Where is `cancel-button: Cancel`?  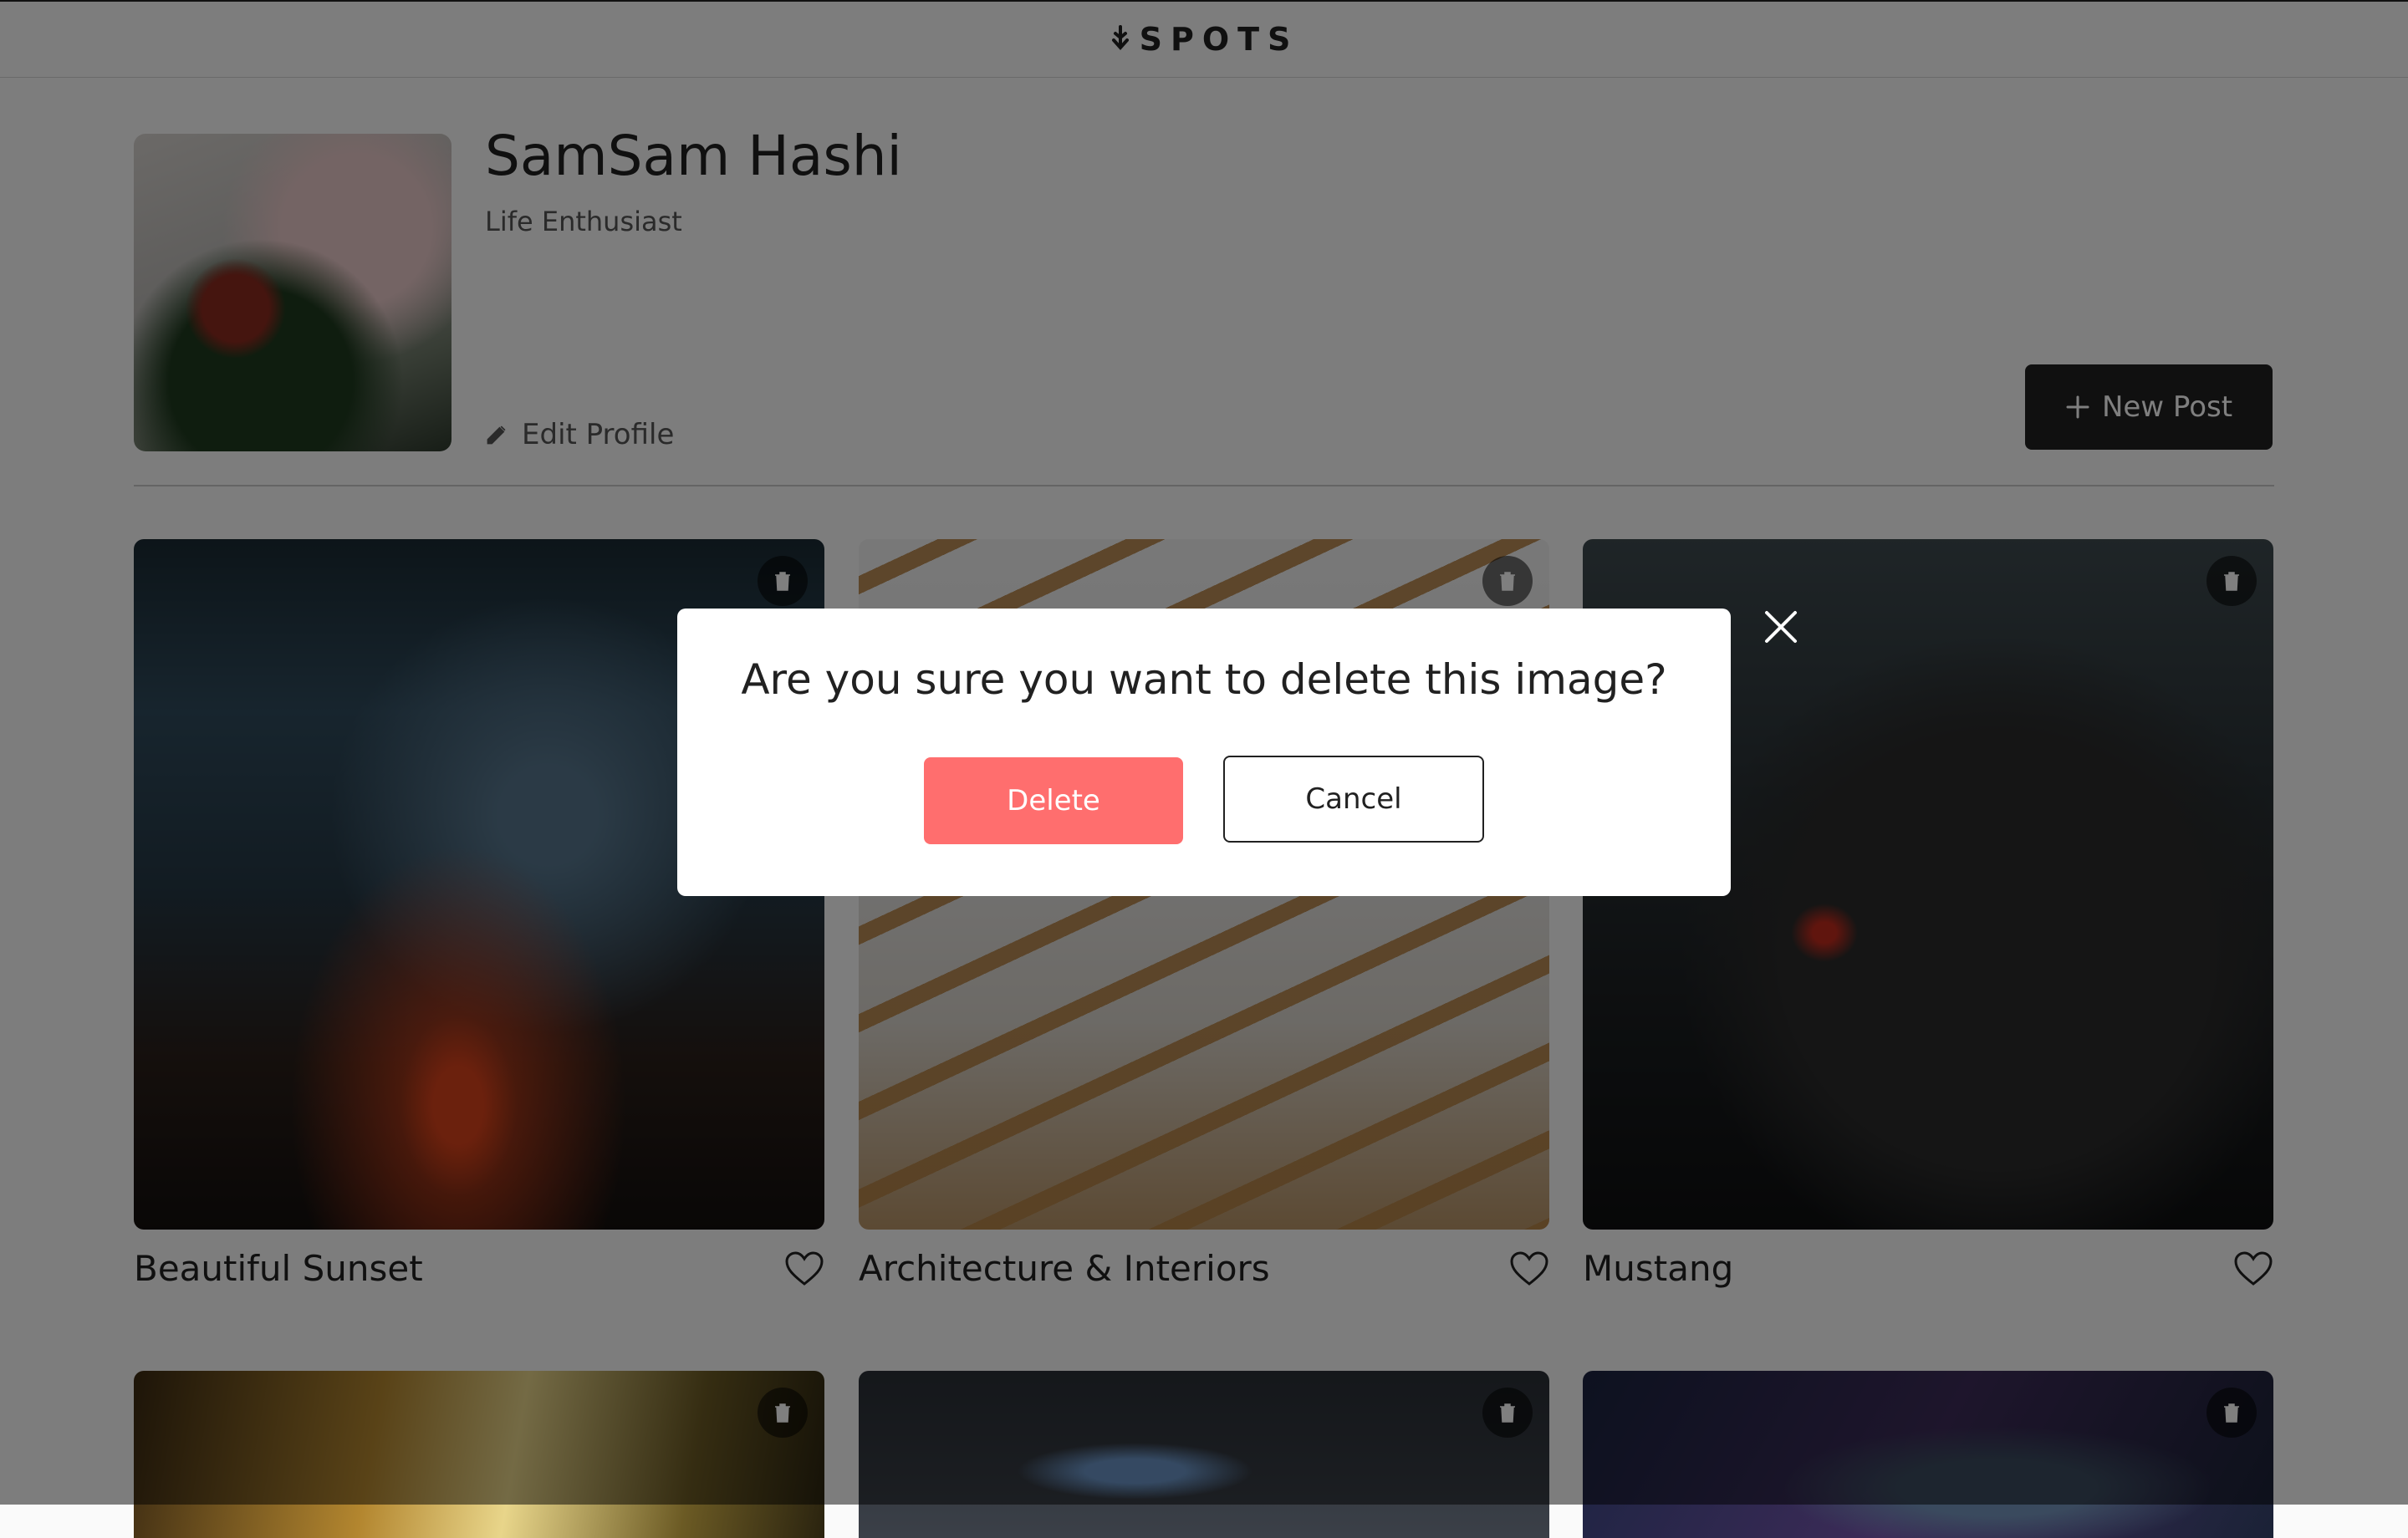 cancel-button: Cancel is located at coordinates (1353, 800).